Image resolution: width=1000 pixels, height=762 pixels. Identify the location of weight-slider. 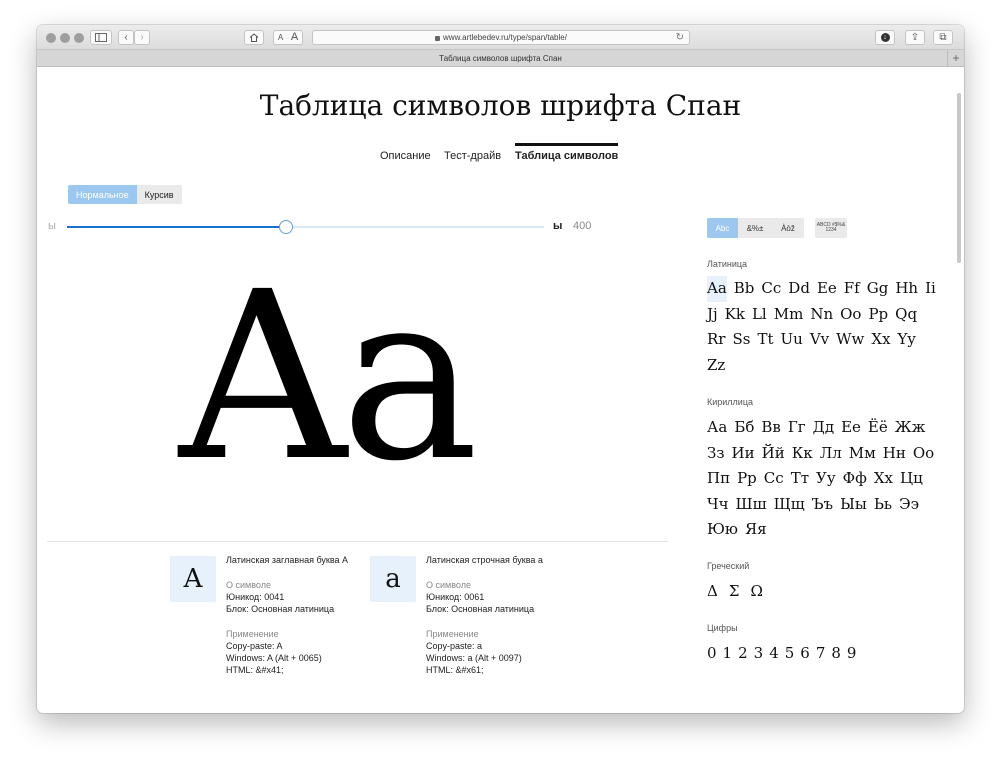
(305, 227).